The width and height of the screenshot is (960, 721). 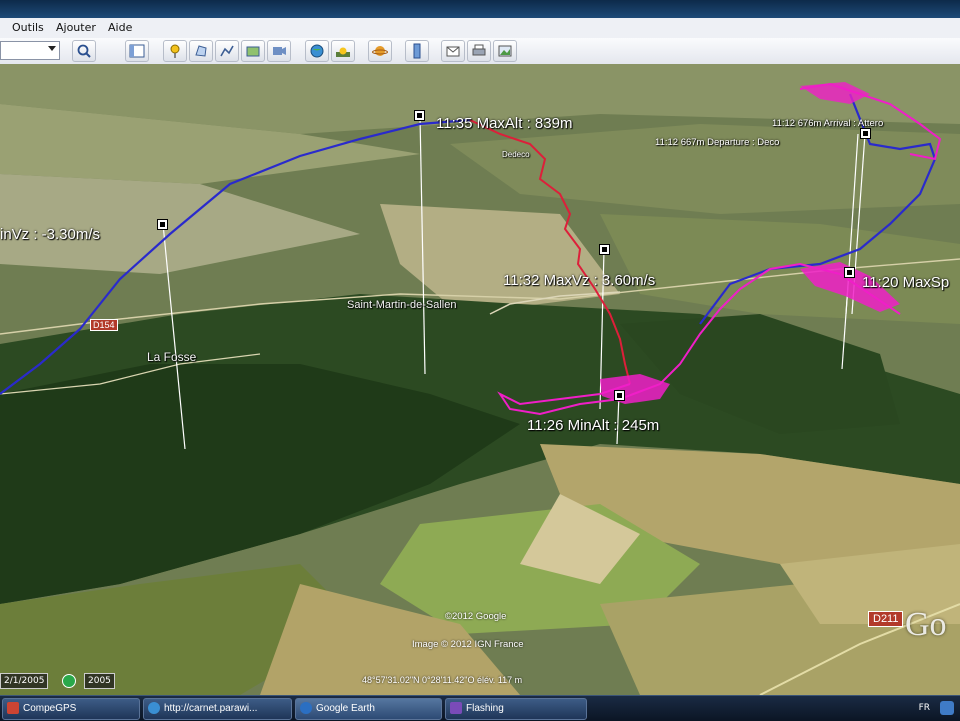 I want to click on waypoint-marker-min-vz, so click(x=162, y=224).